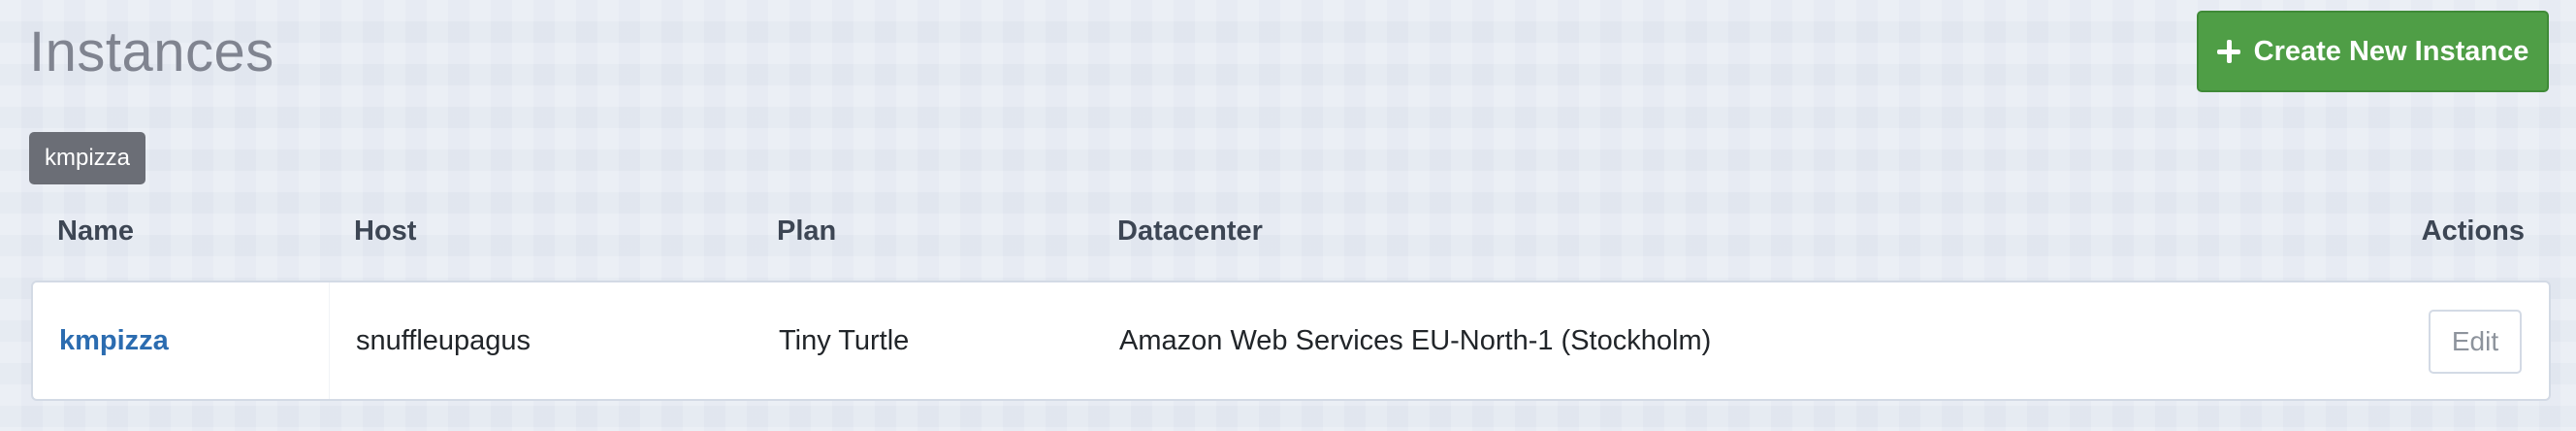 The height and width of the screenshot is (431, 2576). What do you see at coordinates (2391, 51) in the screenshot?
I see `create-new-instance-label: Create New Instance` at bounding box center [2391, 51].